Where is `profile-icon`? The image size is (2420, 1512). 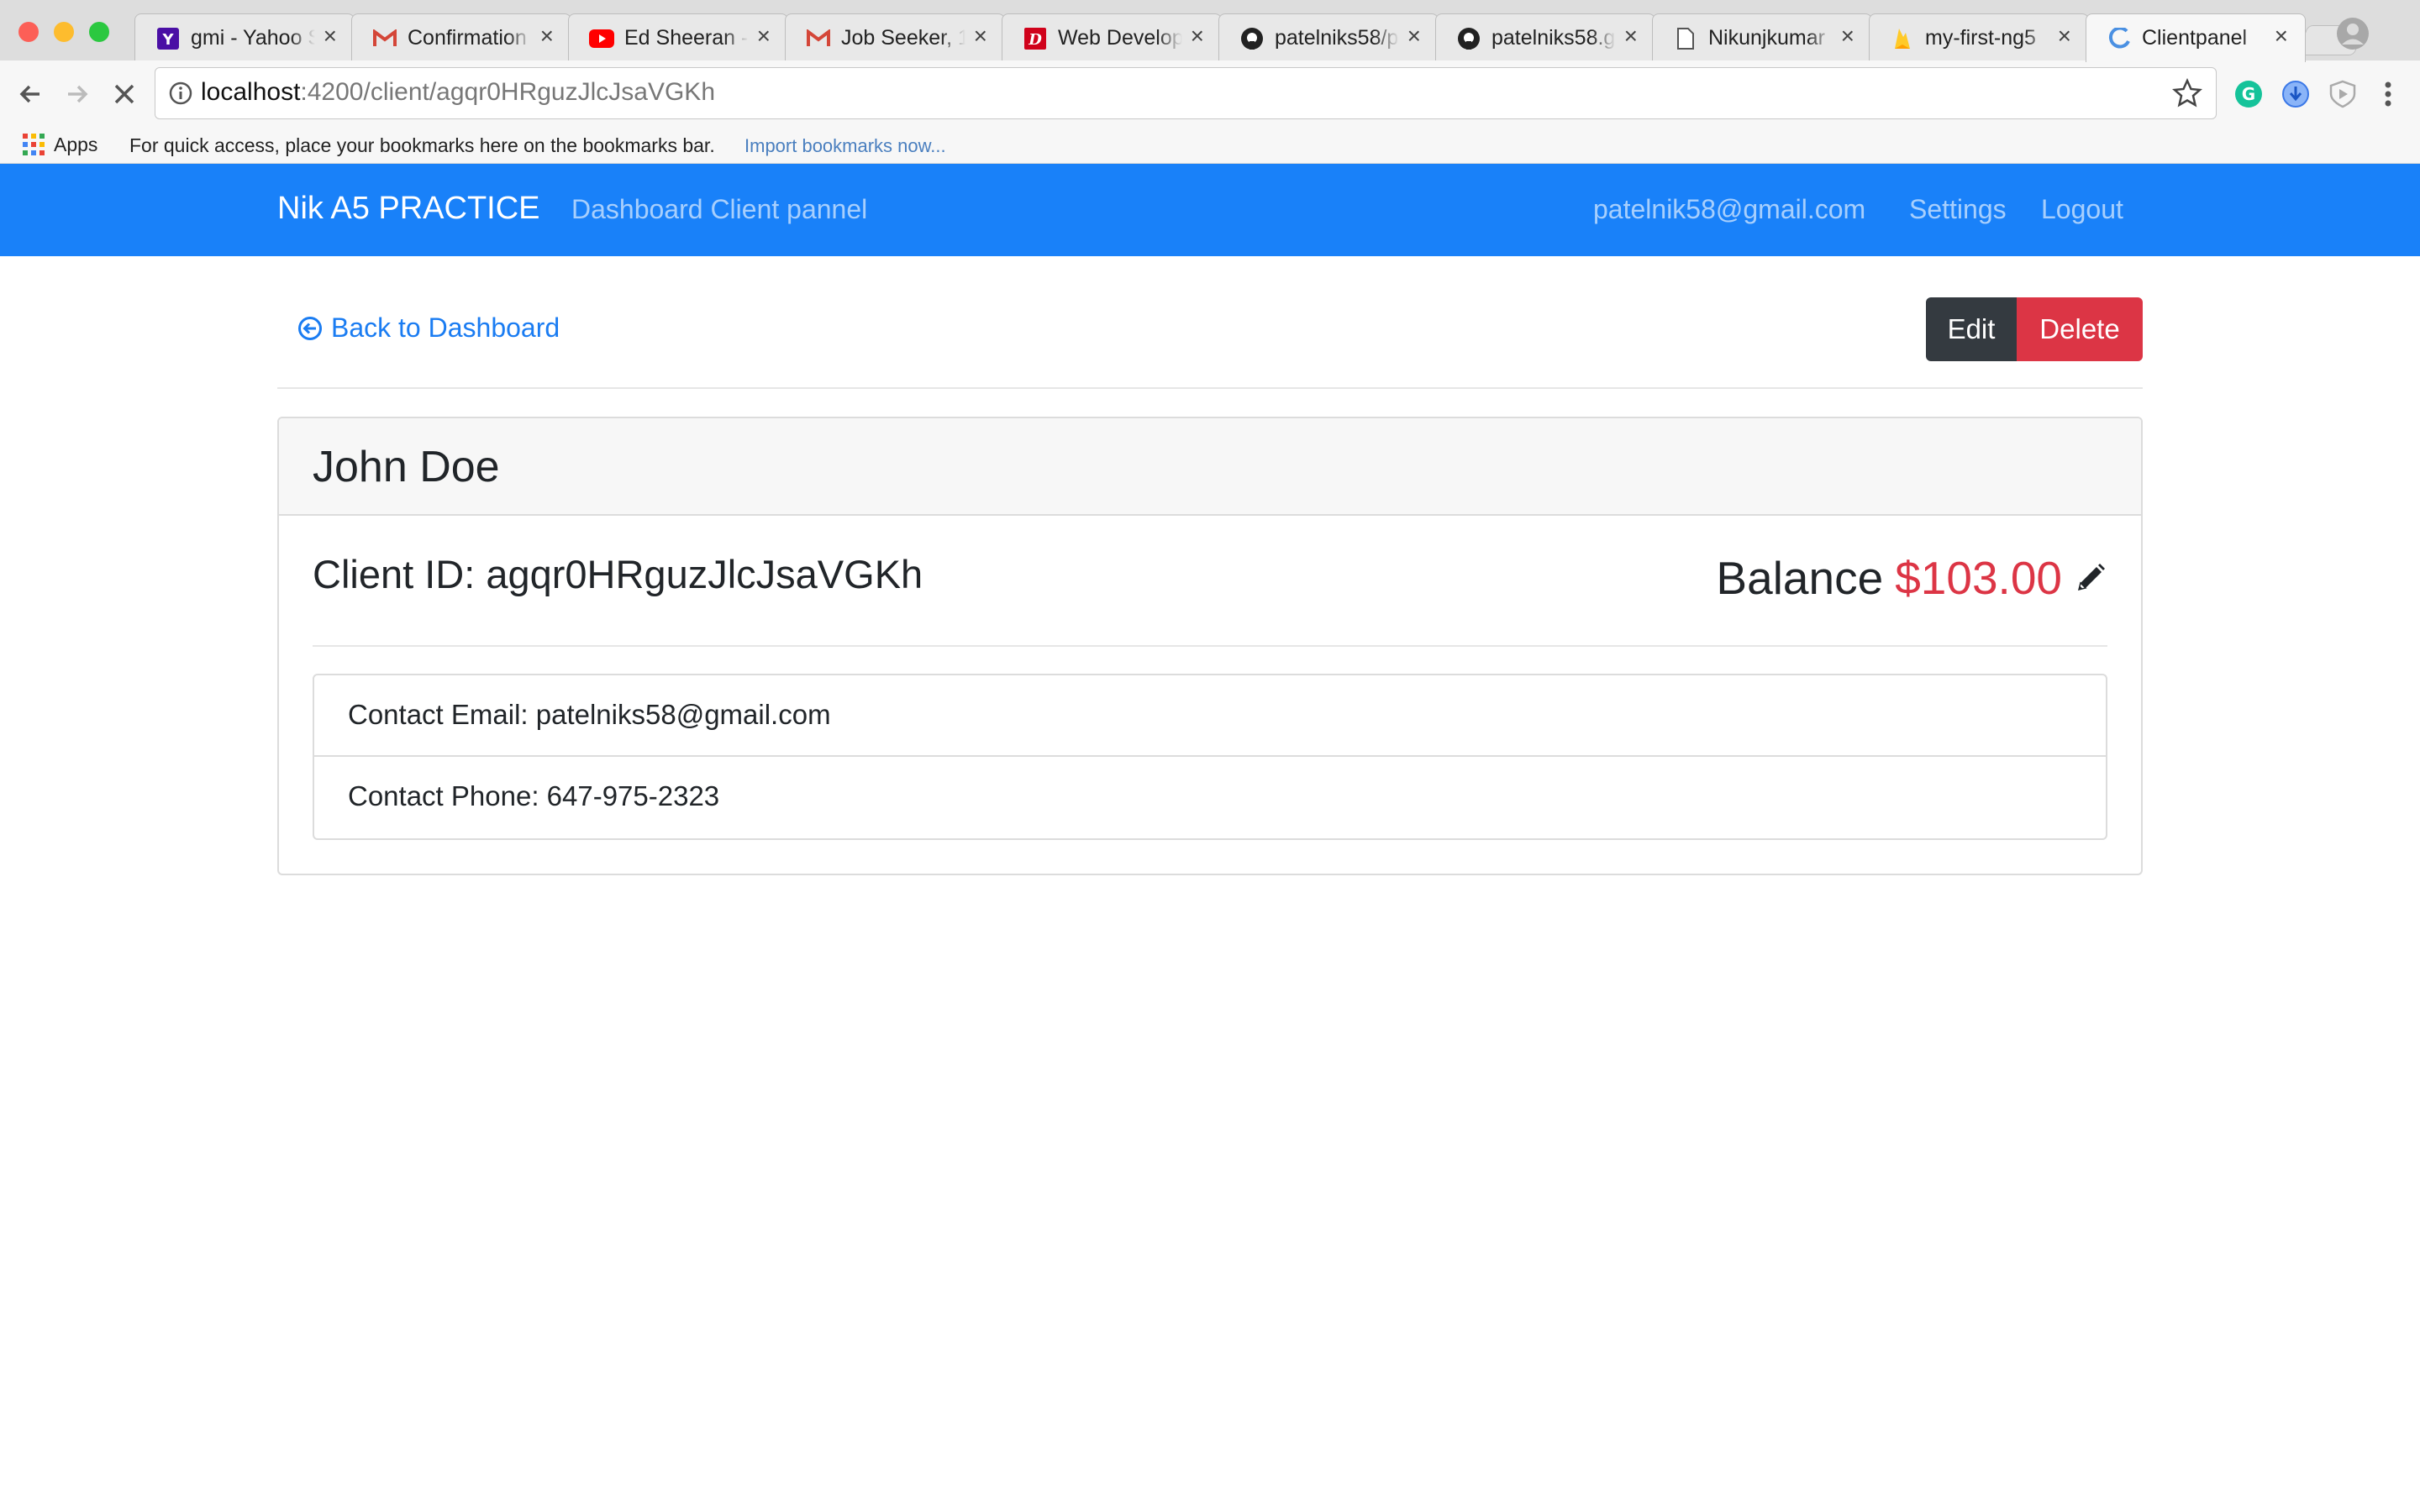
profile-icon is located at coordinates (2353, 33).